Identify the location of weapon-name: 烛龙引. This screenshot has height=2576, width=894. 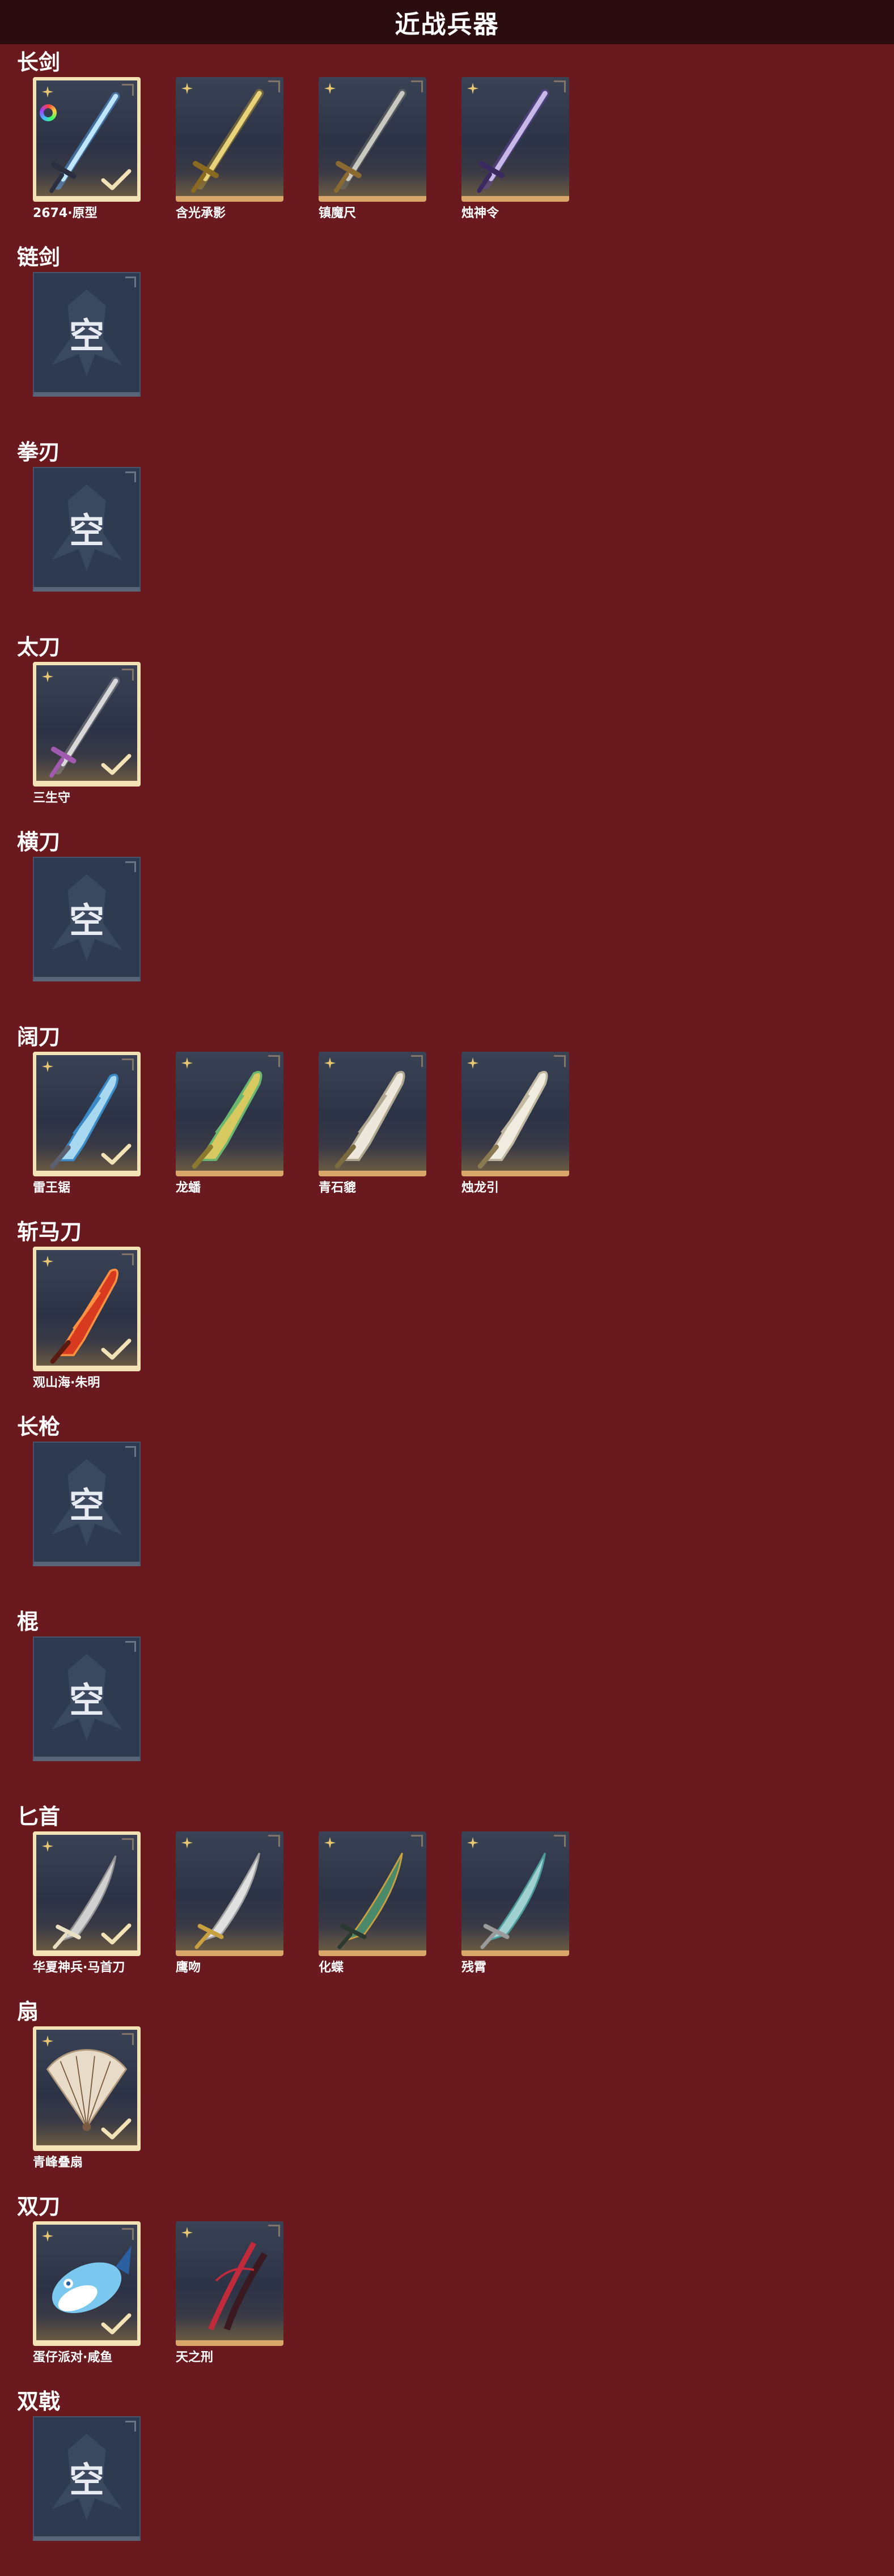
(480, 1188).